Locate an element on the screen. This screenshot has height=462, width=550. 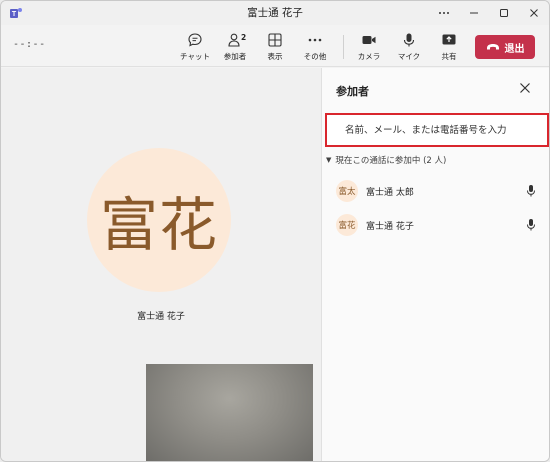
camera-icon is located at coordinates (369, 40).